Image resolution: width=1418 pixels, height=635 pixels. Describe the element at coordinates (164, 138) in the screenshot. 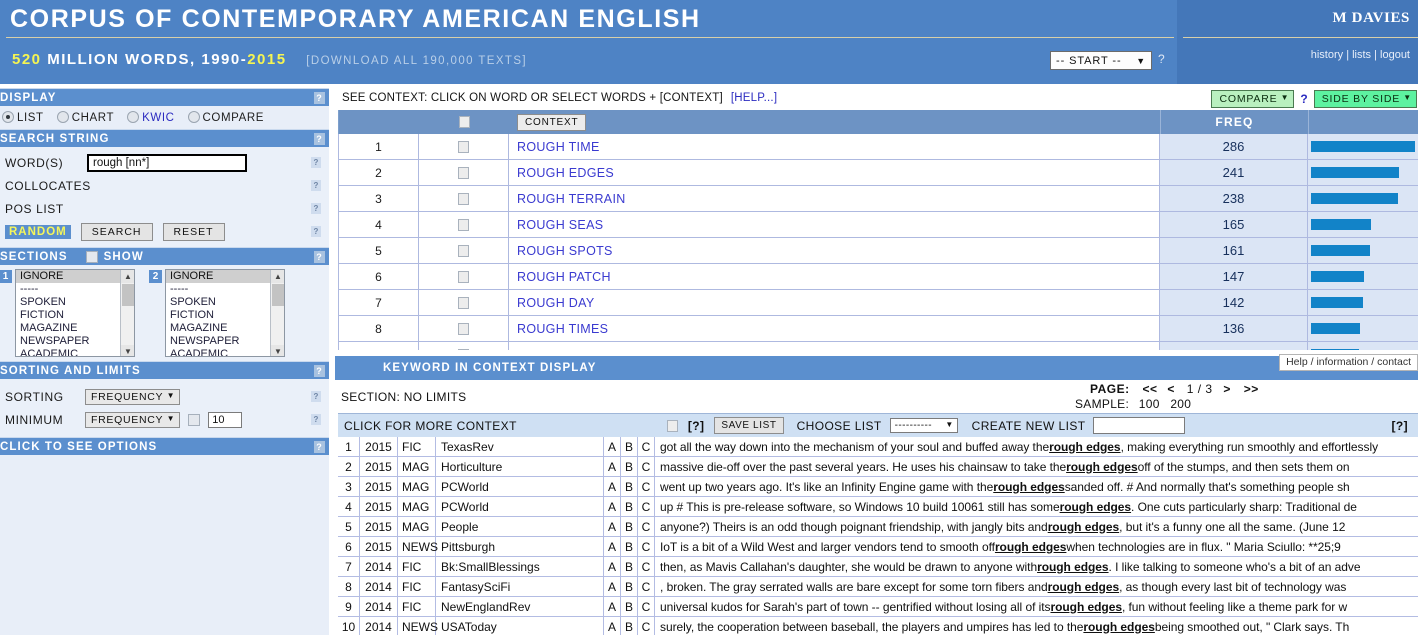

I see `search-string-section-header: SEARCH STRING ?` at that location.